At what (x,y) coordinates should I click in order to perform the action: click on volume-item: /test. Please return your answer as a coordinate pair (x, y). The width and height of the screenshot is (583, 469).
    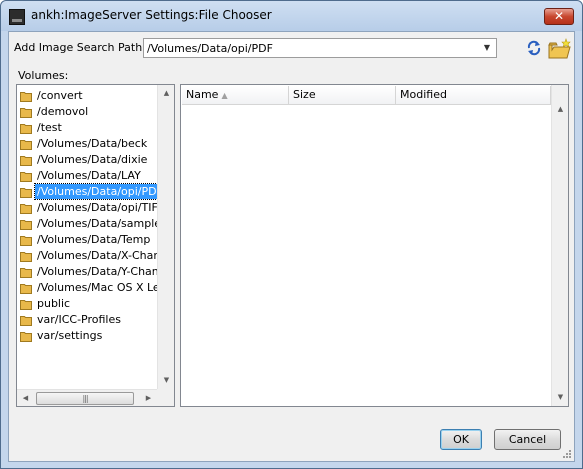
    Looking at the image, I should click on (88, 128).